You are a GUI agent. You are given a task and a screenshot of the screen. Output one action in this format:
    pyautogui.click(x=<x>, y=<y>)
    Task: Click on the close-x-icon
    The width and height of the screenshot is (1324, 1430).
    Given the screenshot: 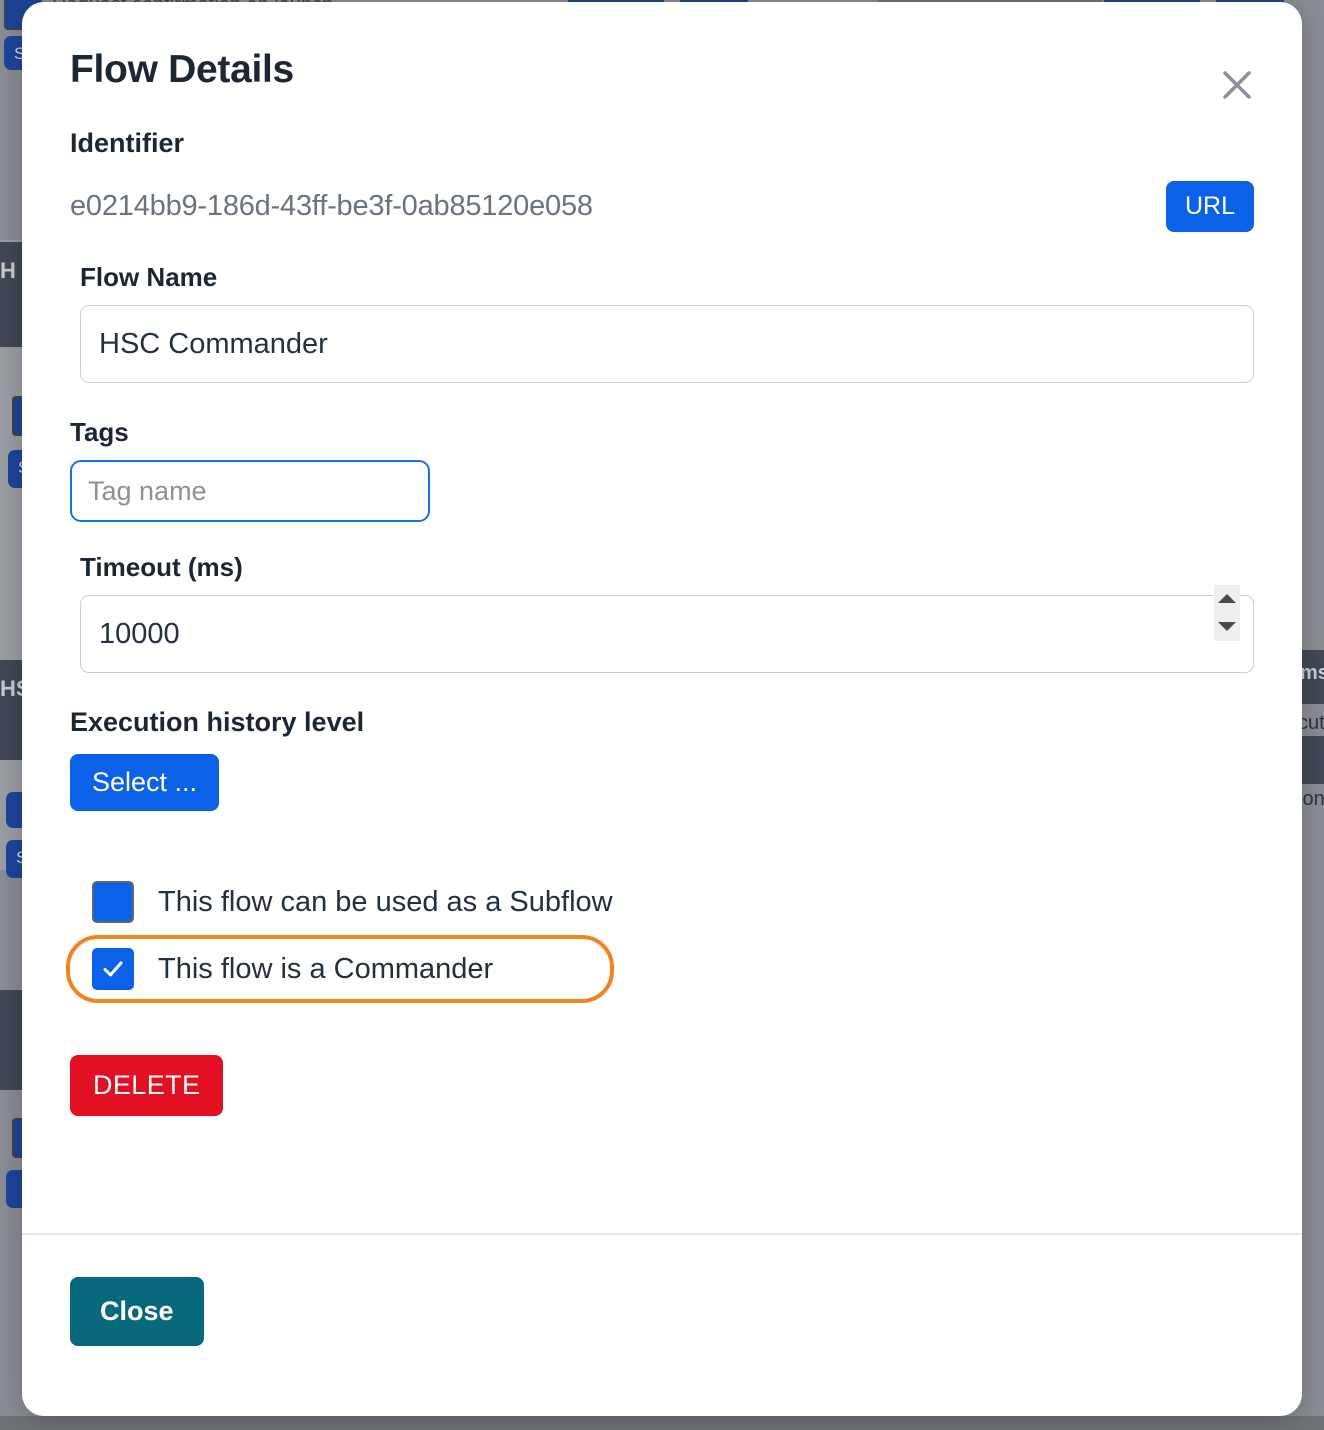 What is the action you would take?
    pyautogui.click(x=1237, y=85)
    